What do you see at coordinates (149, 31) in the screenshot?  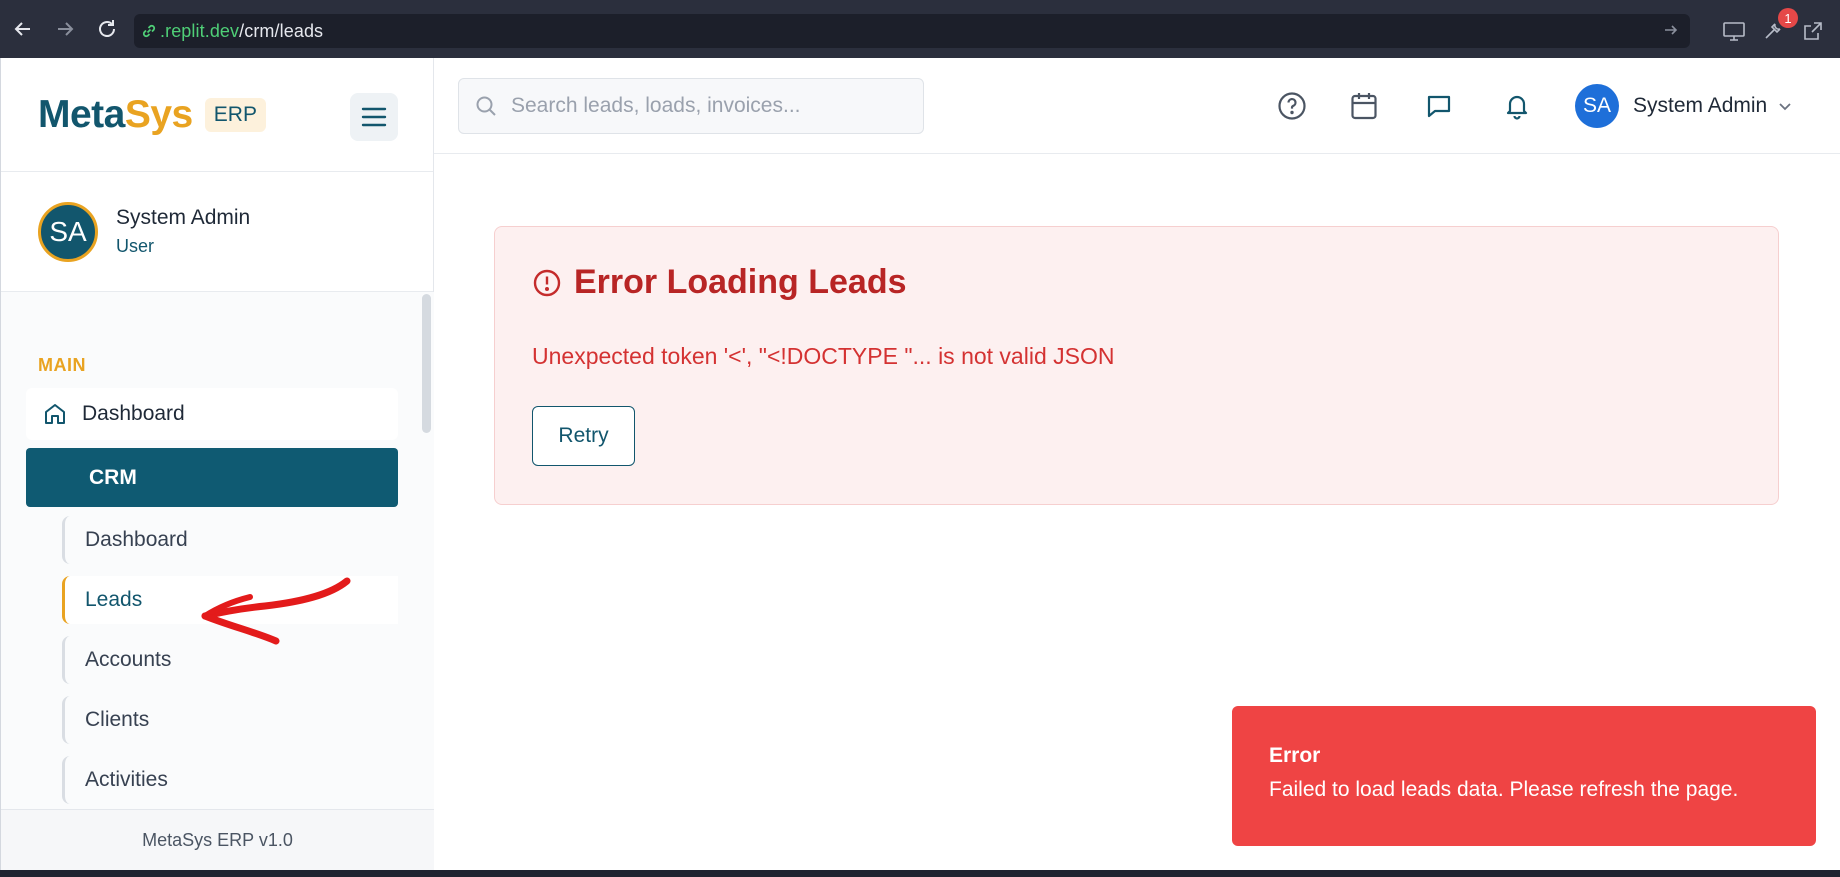 I see `link-icon` at bounding box center [149, 31].